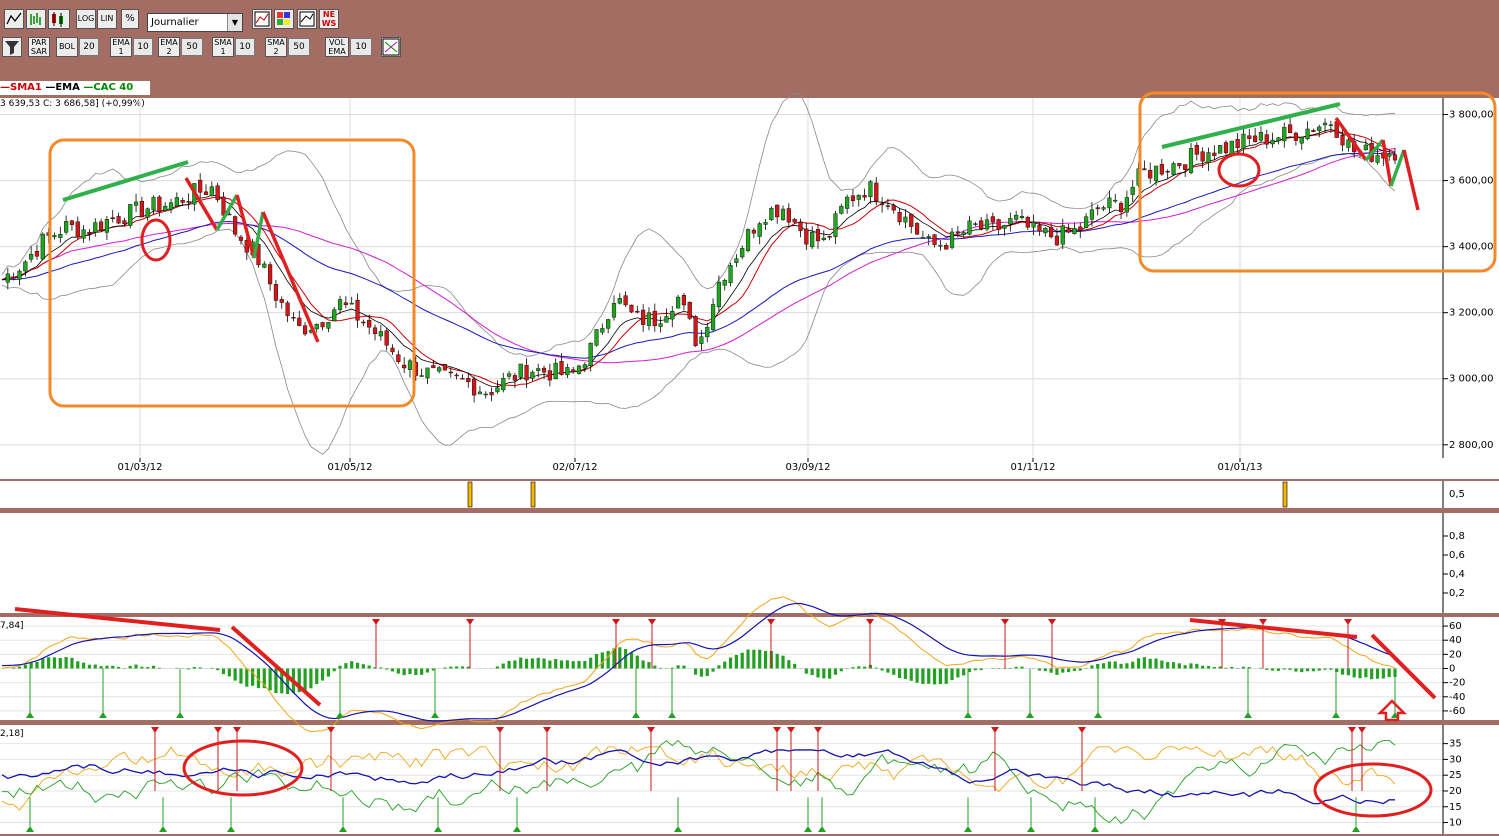 This screenshot has width=1499, height=836. I want to click on chart-box-icon, so click(262, 19).